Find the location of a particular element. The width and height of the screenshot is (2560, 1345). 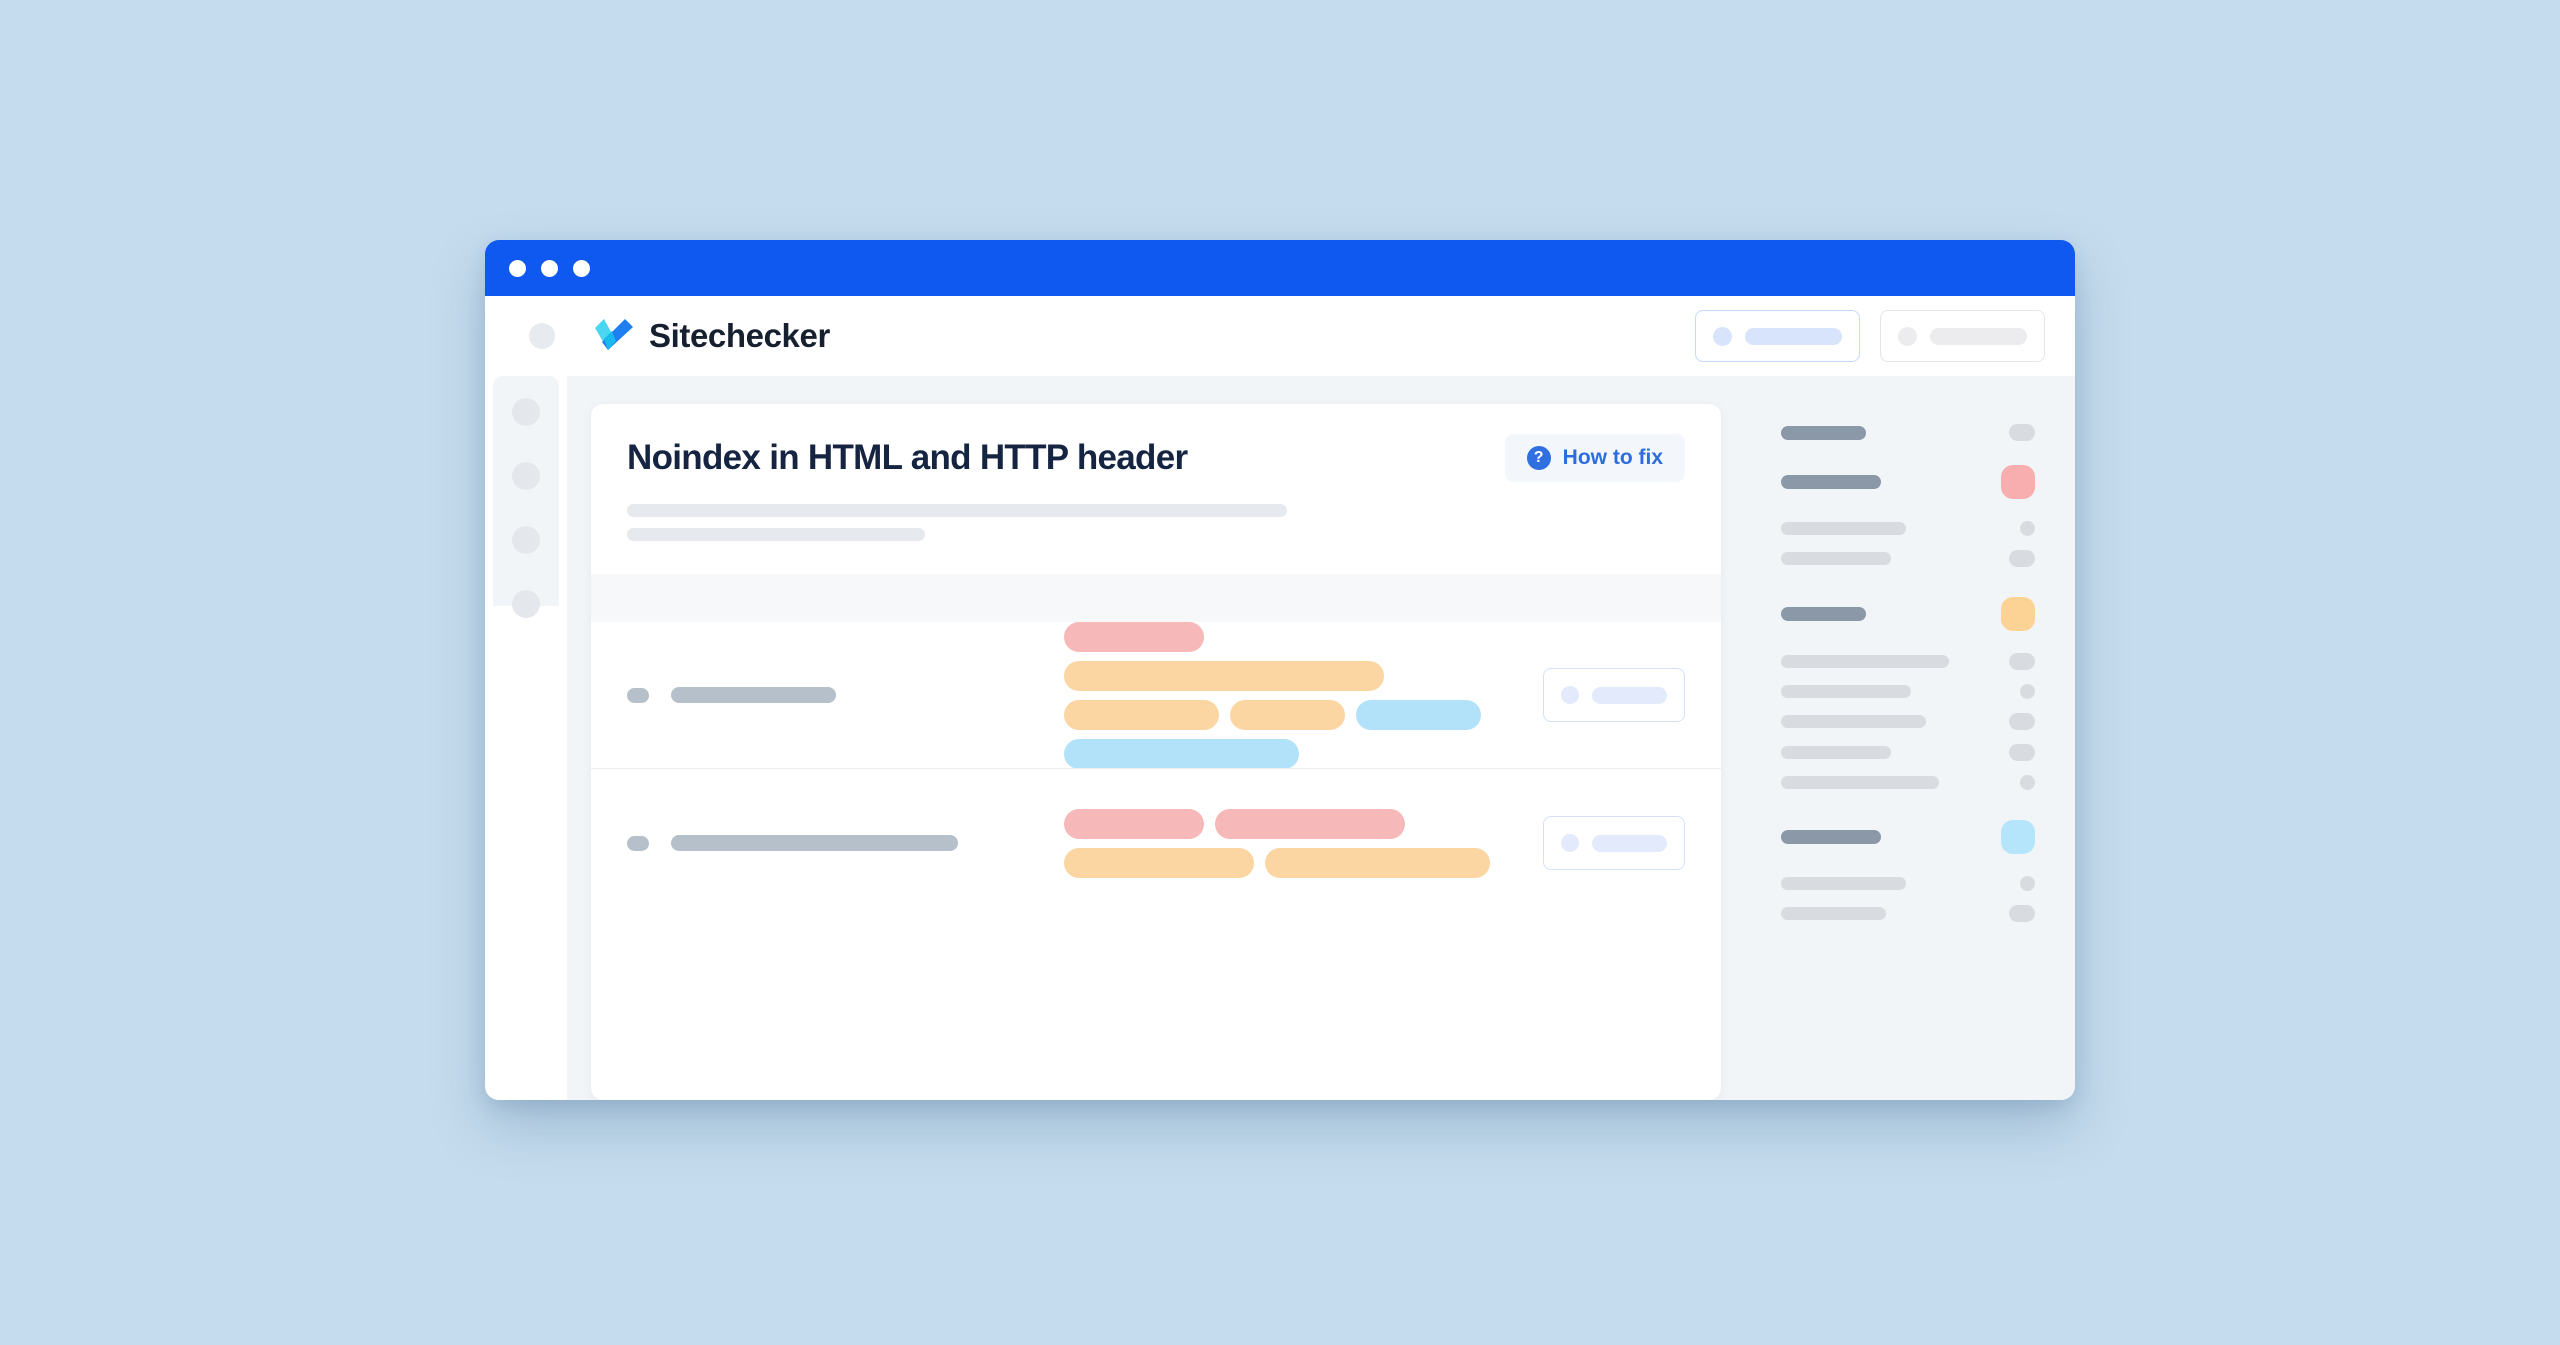

sidebar-item-2-circle-placeholder-icon is located at coordinates (526, 476).